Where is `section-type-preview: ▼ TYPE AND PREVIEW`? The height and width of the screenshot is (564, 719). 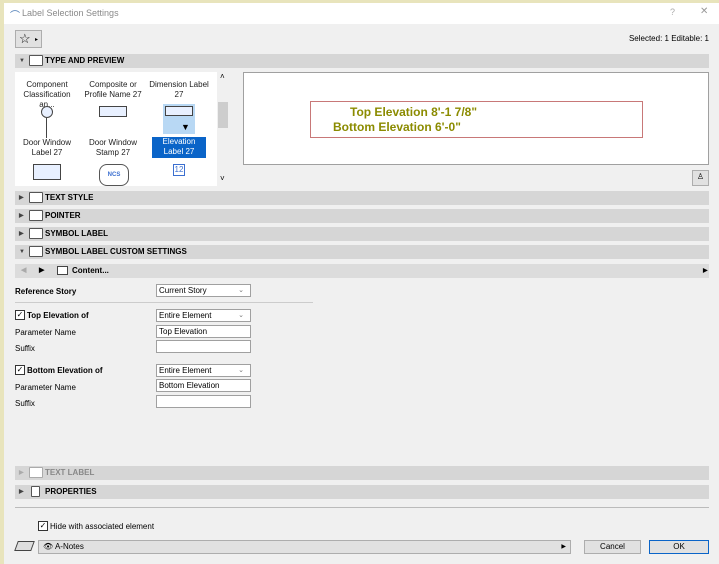
section-type-preview: ▼ TYPE AND PREVIEW is located at coordinates (362, 61).